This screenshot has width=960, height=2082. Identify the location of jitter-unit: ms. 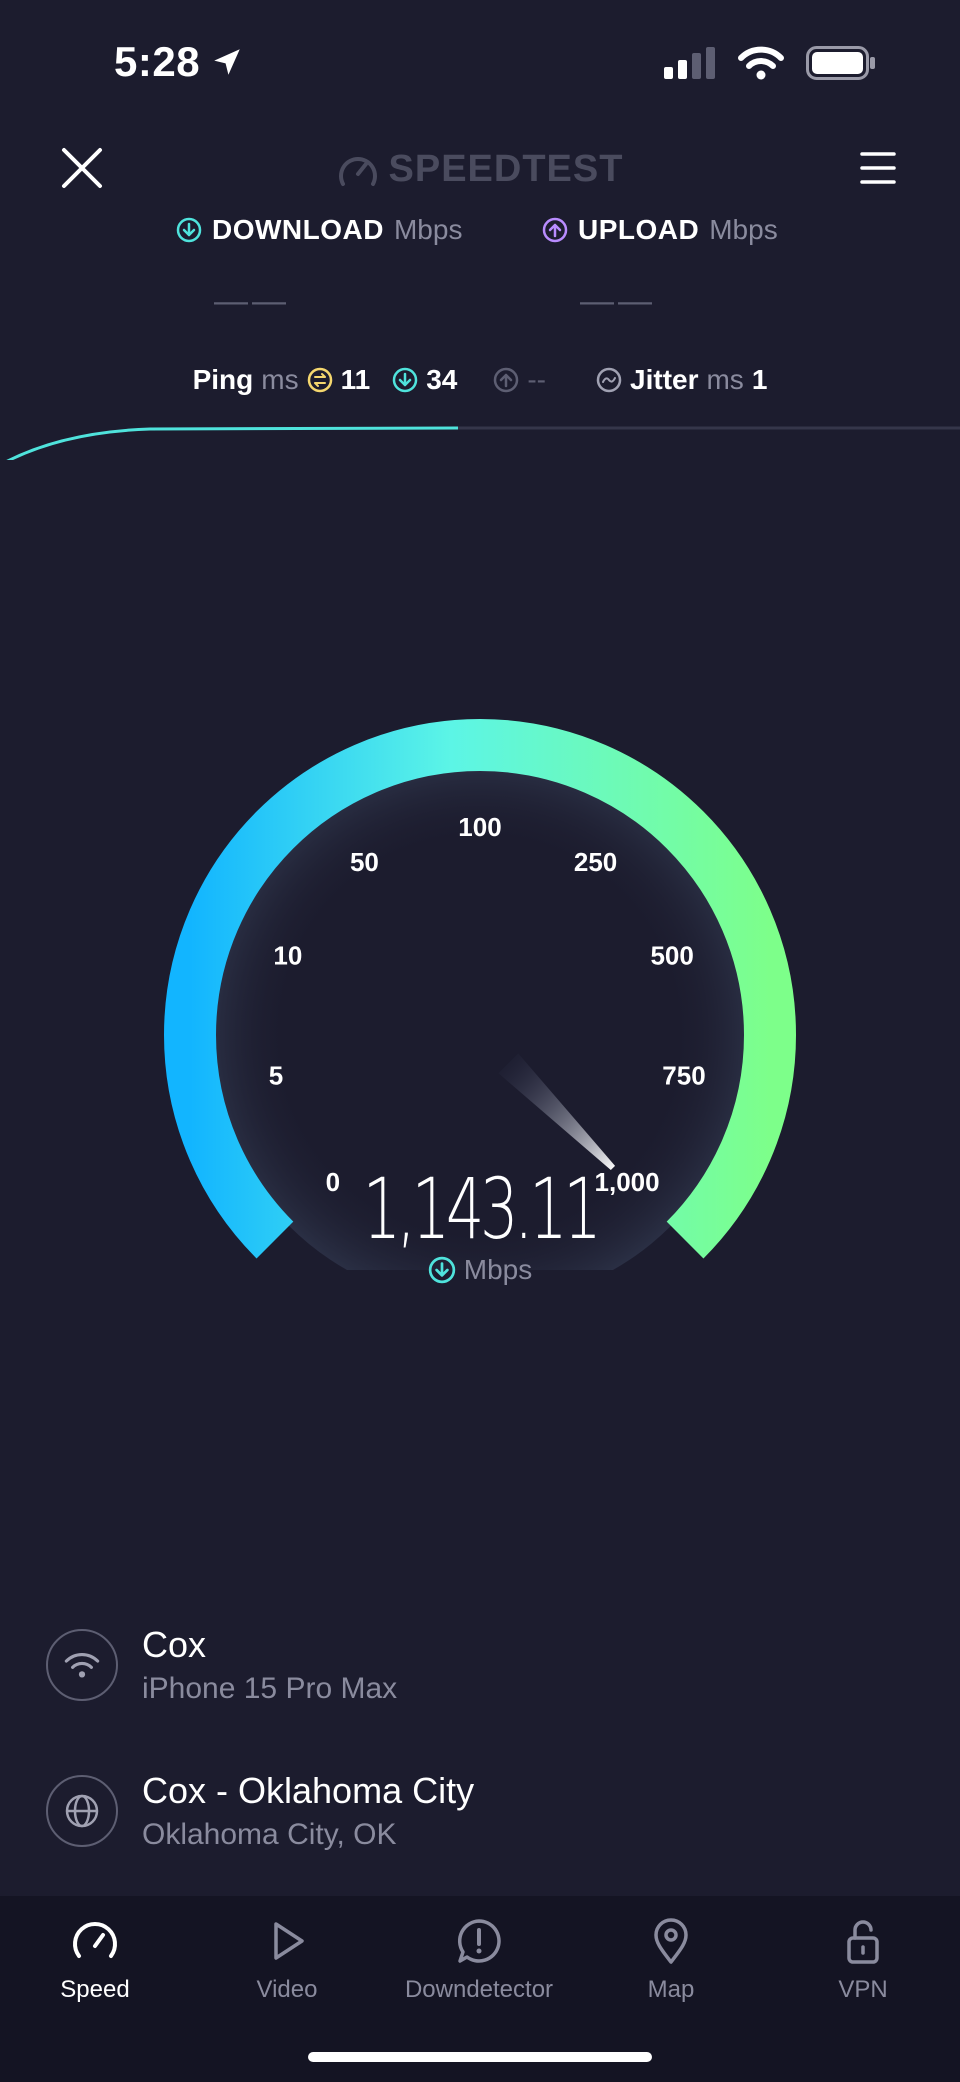
(725, 379).